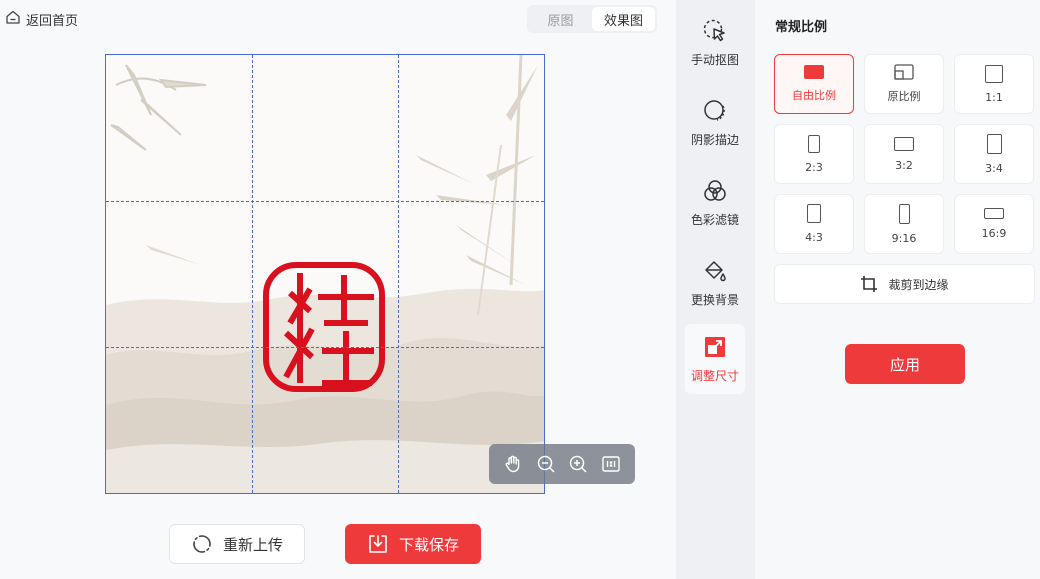 The image size is (1040, 579). I want to click on ratio-9-16: 9:16, so click(904, 224).